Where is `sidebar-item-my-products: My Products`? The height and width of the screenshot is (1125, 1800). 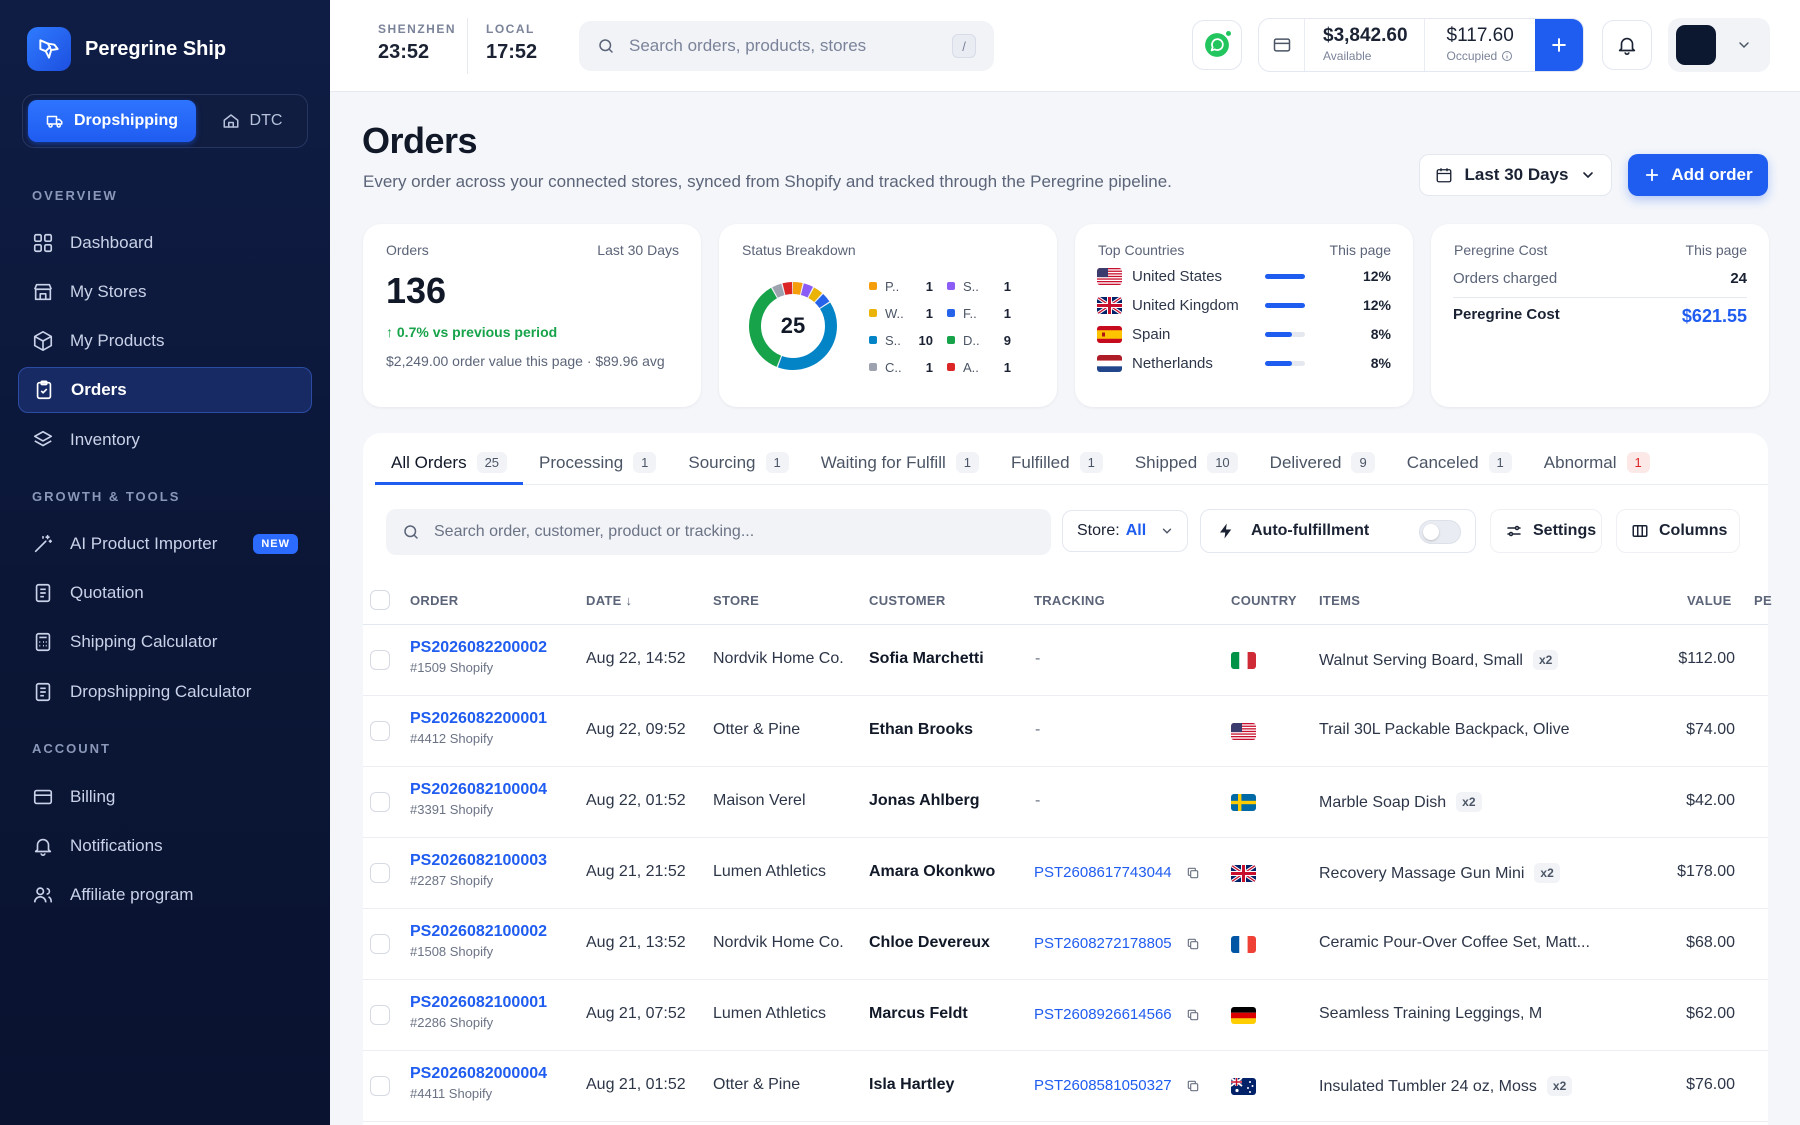 sidebar-item-my-products: My Products is located at coordinates (165, 341).